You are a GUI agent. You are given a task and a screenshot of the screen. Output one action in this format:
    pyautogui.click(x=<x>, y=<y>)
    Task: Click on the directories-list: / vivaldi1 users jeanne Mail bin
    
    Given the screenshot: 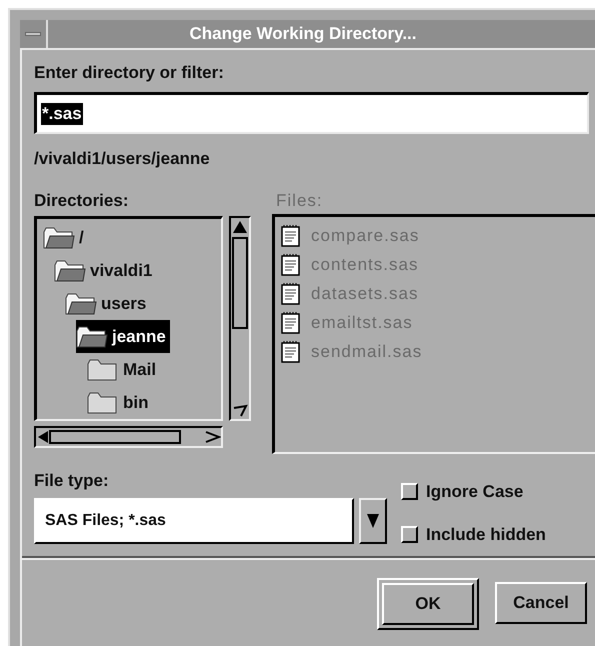 What is the action you would take?
    pyautogui.click(x=128, y=319)
    